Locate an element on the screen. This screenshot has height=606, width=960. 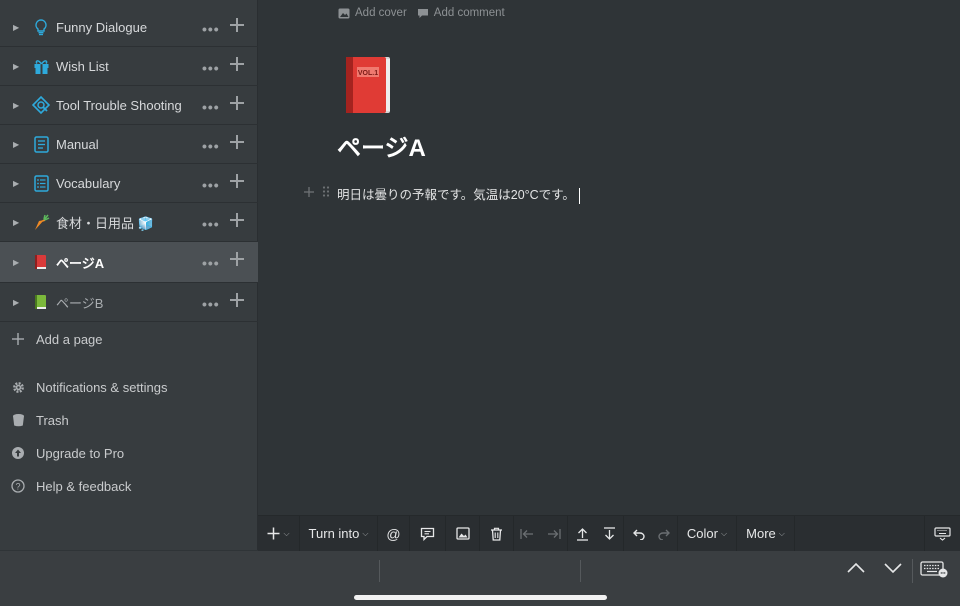
undo-button is located at coordinates (638, 534).